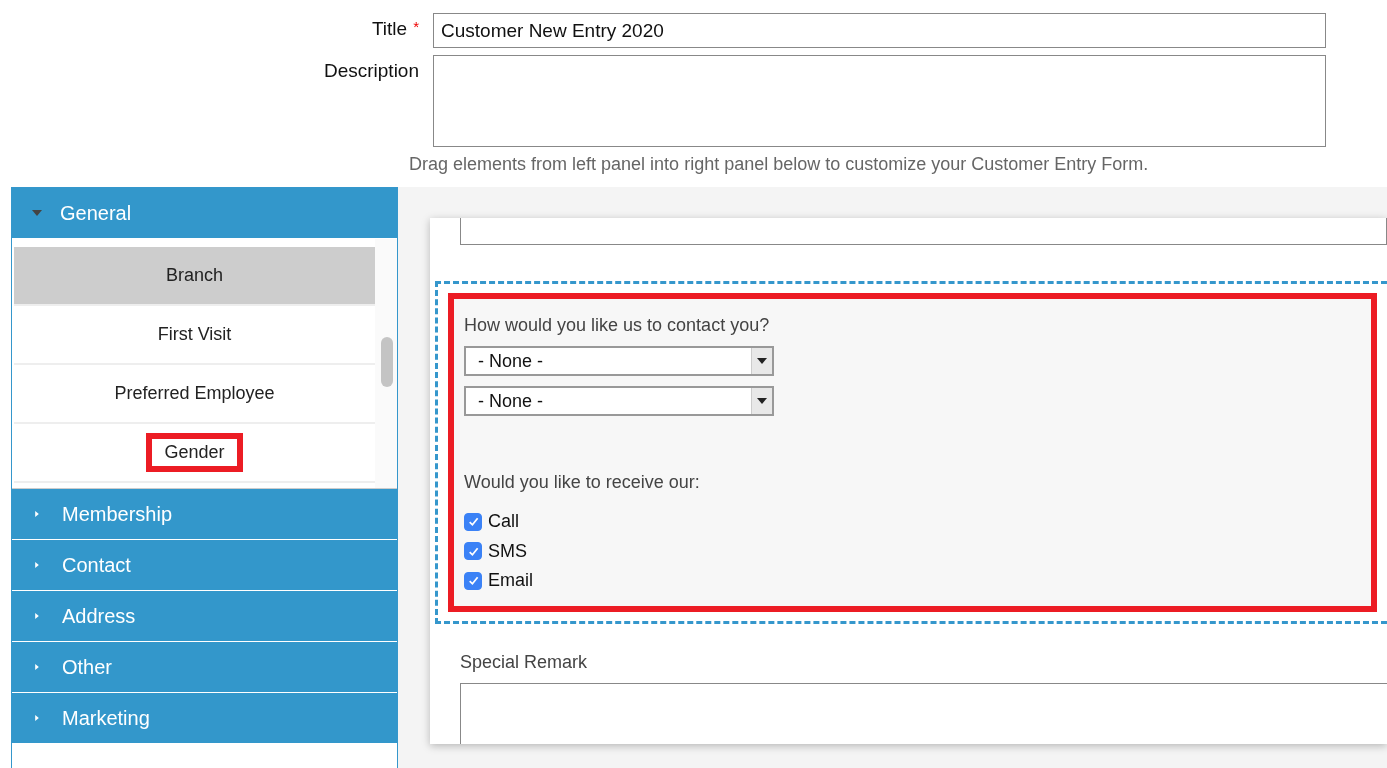 This screenshot has height=768, width=1387. I want to click on title-input: Customer New Entry 2020, so click(879, 30).